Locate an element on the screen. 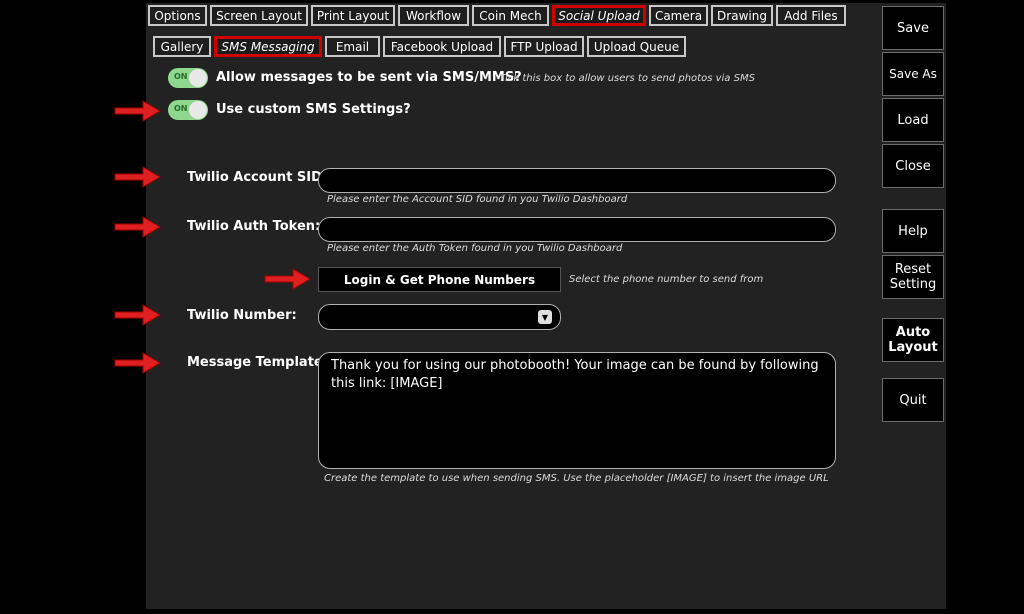  twilio-sid-label: Twilio Account SID: is located at coordinates (257, 177).